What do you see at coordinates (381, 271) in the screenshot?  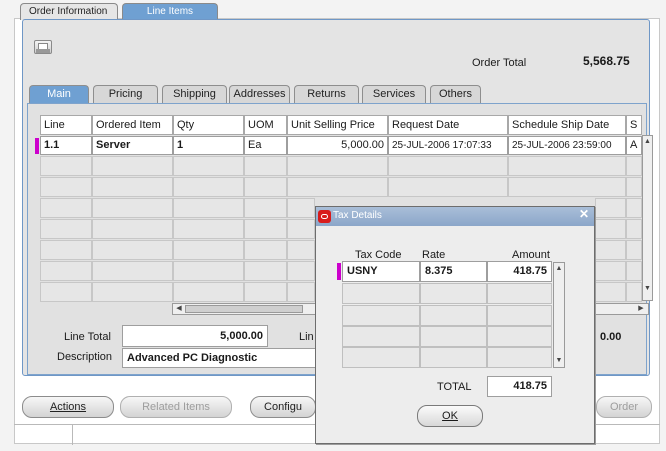 I see `tax-code-cell: USNY` at bounding box center [381, 271].